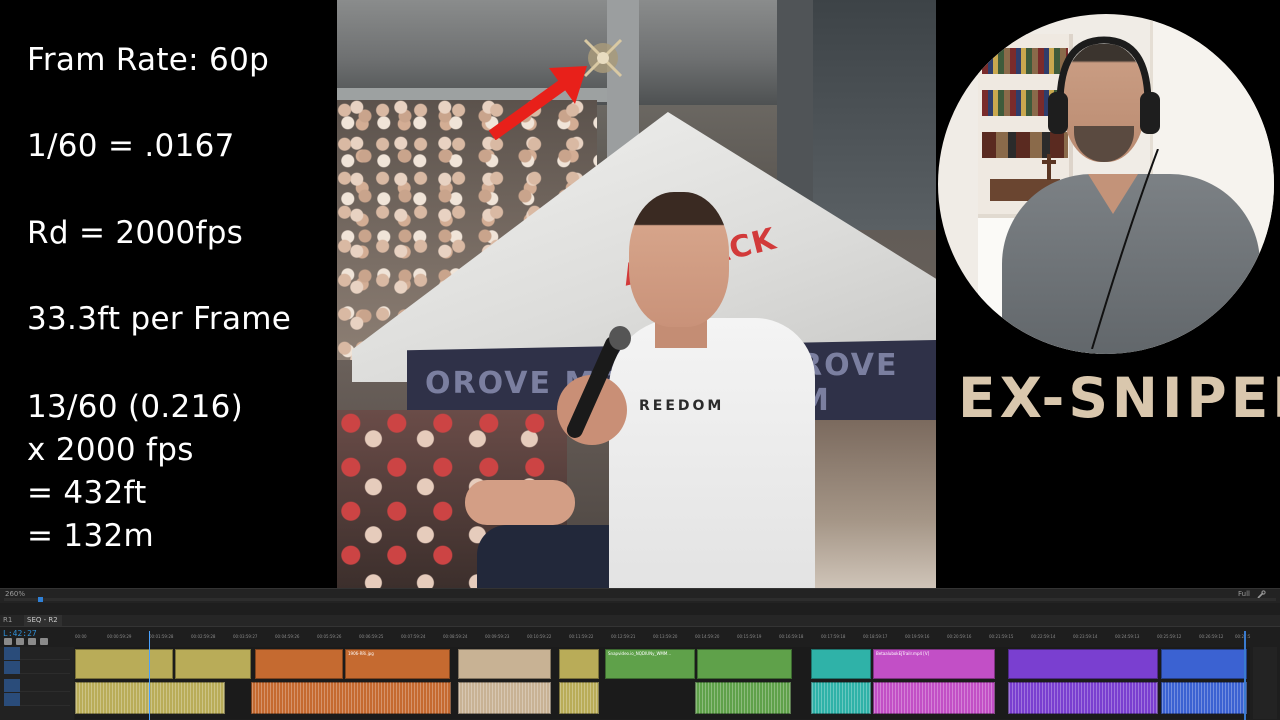 The width and height of the screenshot is (1280, 720). Describe the element at coordinates (623, 636) in the screenshot. I see `ruler-tick: 00:12:59:21` at that location.